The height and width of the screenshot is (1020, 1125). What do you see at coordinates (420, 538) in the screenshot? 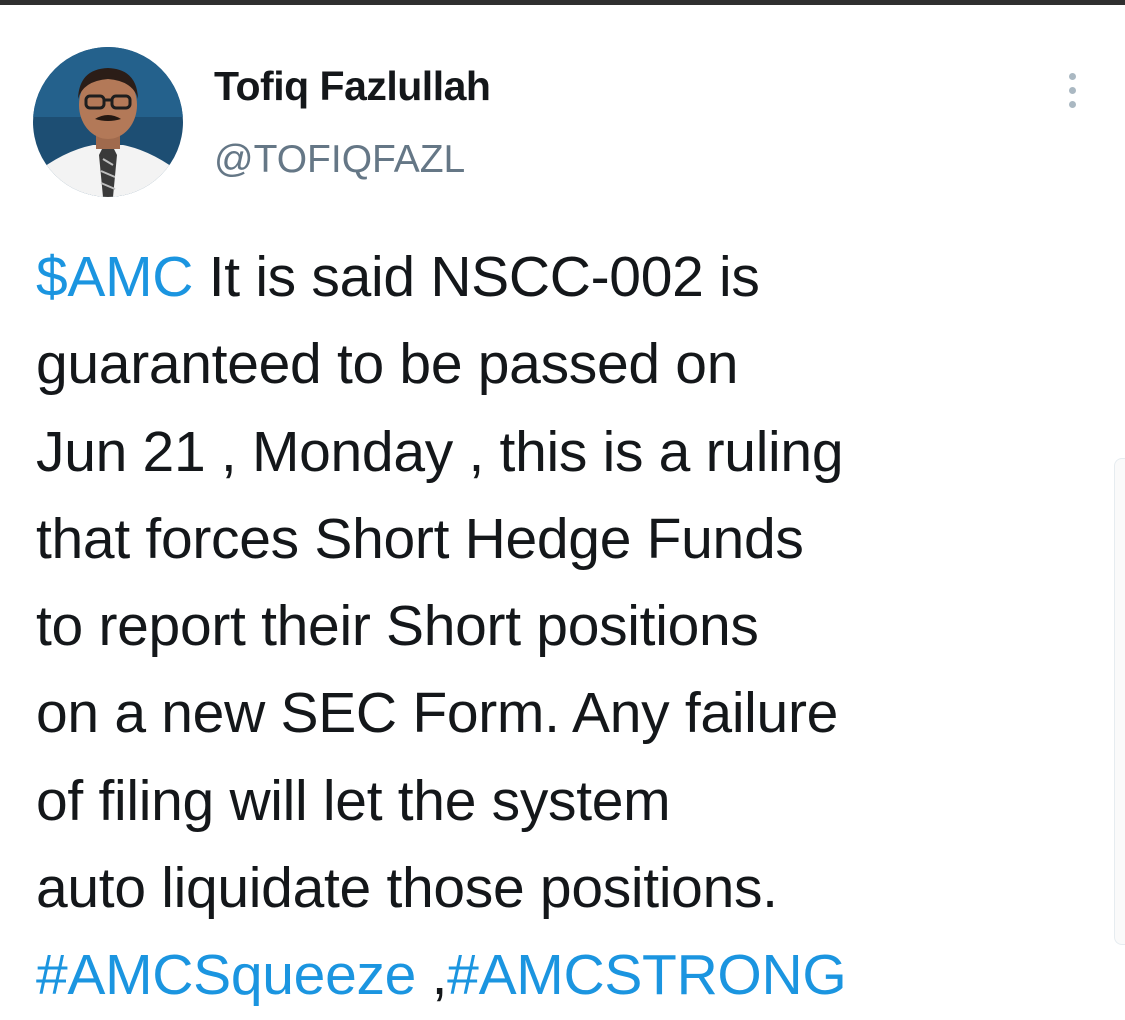
I see `tweet-text-segment: that forces Short Hedge Funds` at bounding box center [420, 538].